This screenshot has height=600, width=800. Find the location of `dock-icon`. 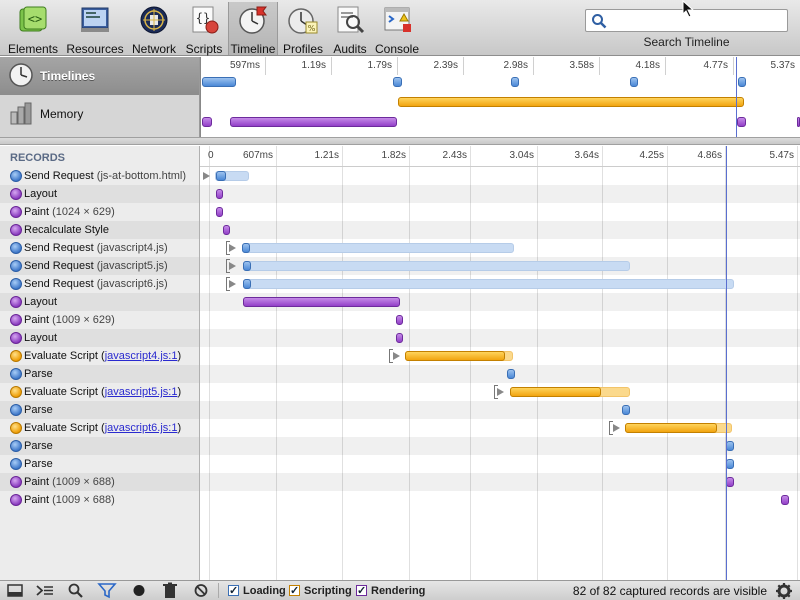

dock-icon is located at coordinates (15, 590).